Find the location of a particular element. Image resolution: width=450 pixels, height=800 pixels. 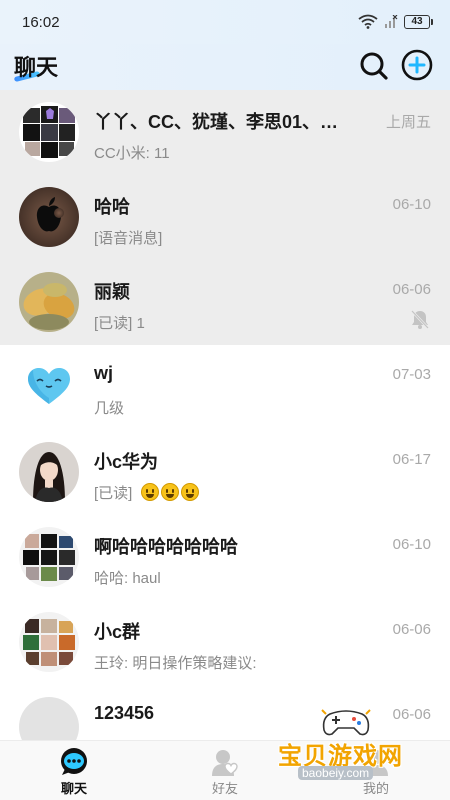

muted-bell-icon is located at coordinates (420, 319).